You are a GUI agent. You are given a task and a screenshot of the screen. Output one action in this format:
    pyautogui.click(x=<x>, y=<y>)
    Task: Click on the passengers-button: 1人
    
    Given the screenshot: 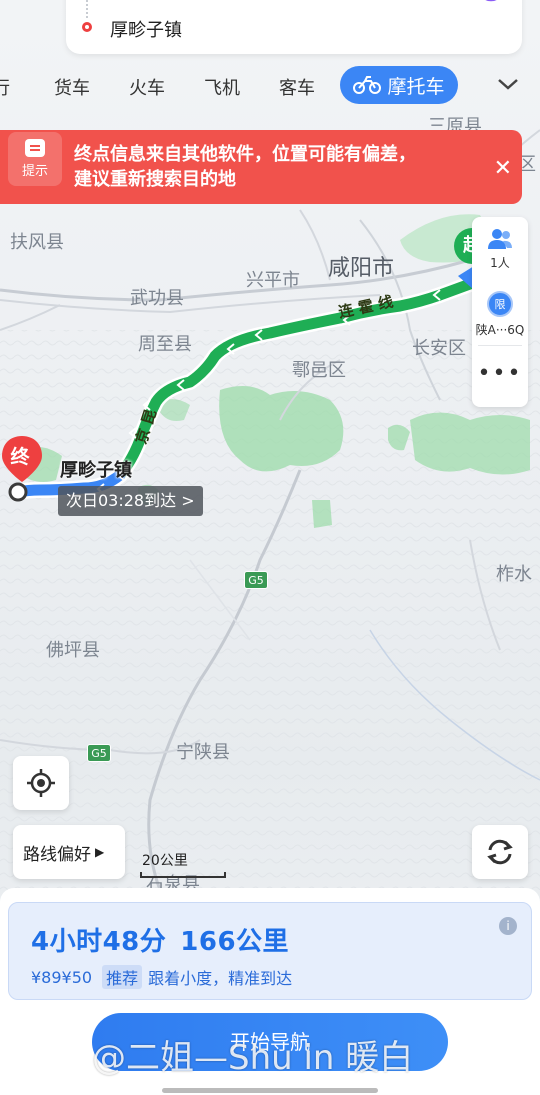 What is the action you would take?
    pyautogui.click(x=500, y=249)
    